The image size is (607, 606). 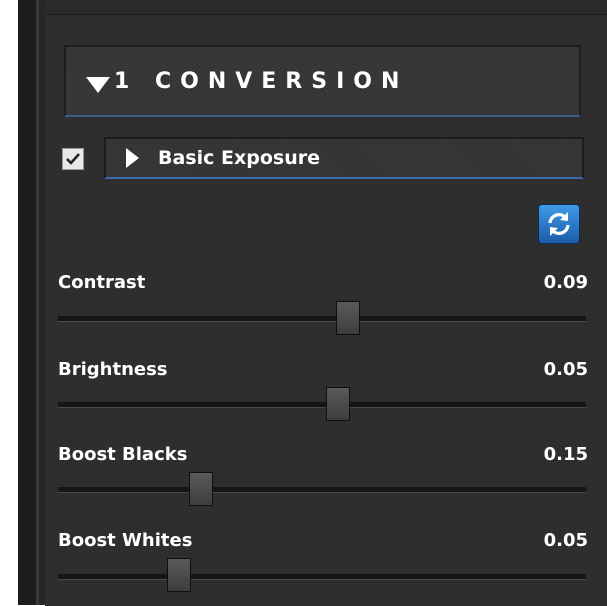 I want to click on slider-label: Contrast, so click(x=102, y=282).